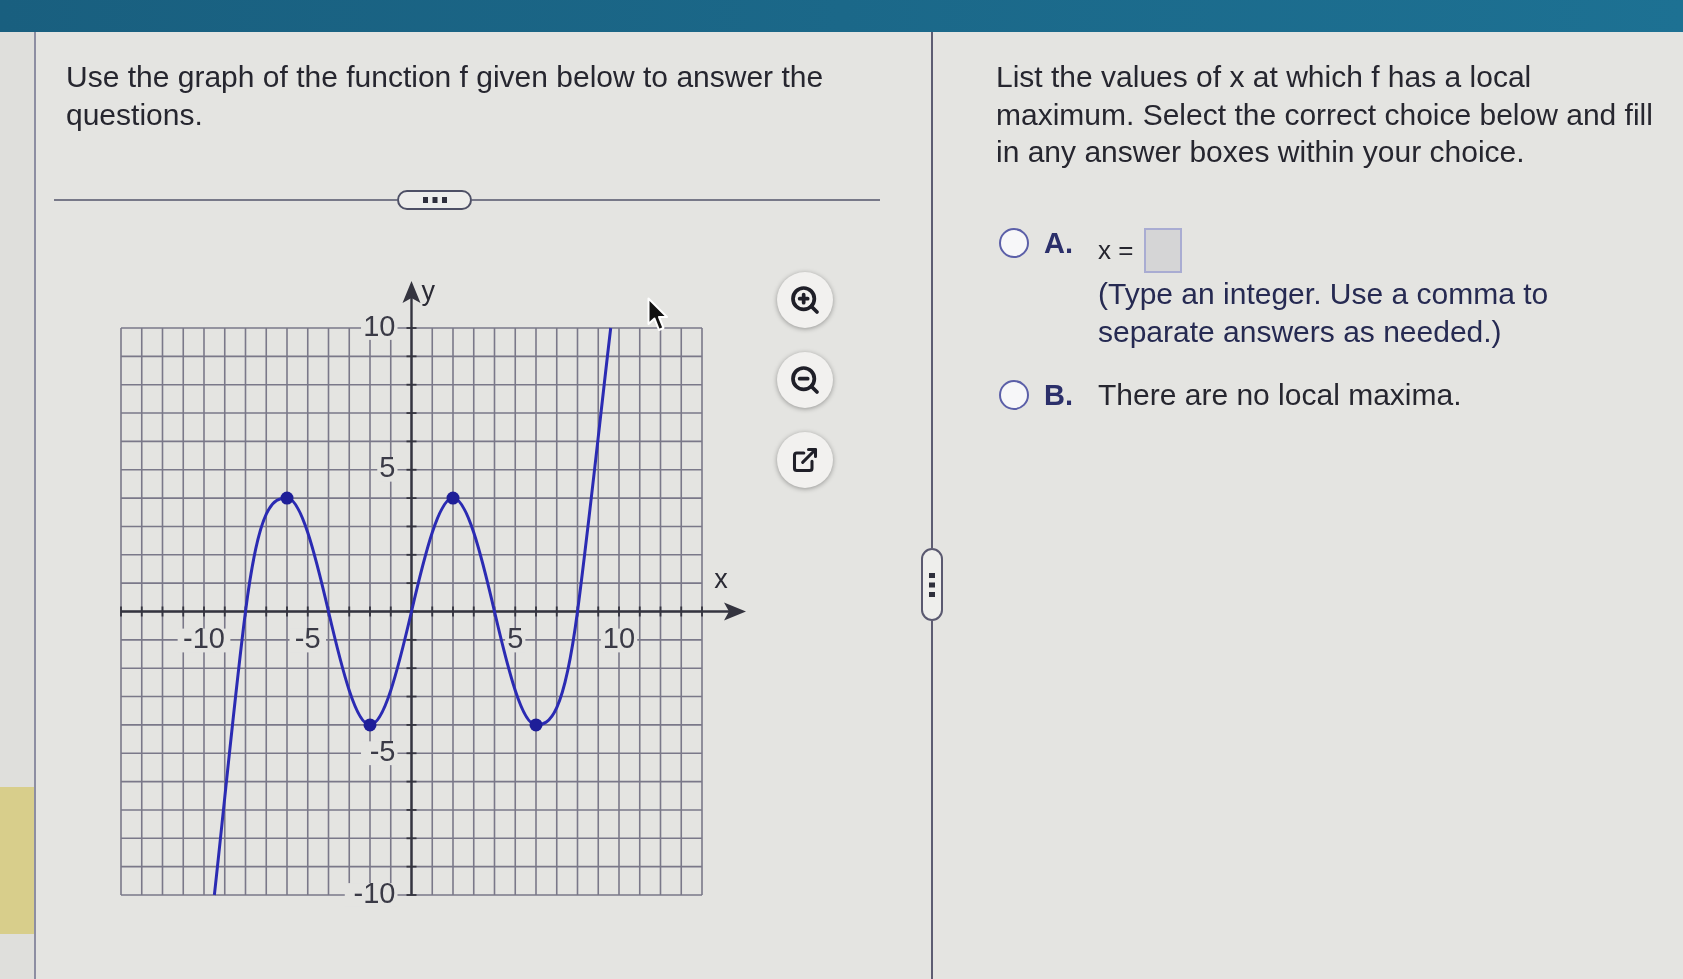 The height and width of the screenshot is (979, 1683). I want to click on open-external-button, so click(805, 460).